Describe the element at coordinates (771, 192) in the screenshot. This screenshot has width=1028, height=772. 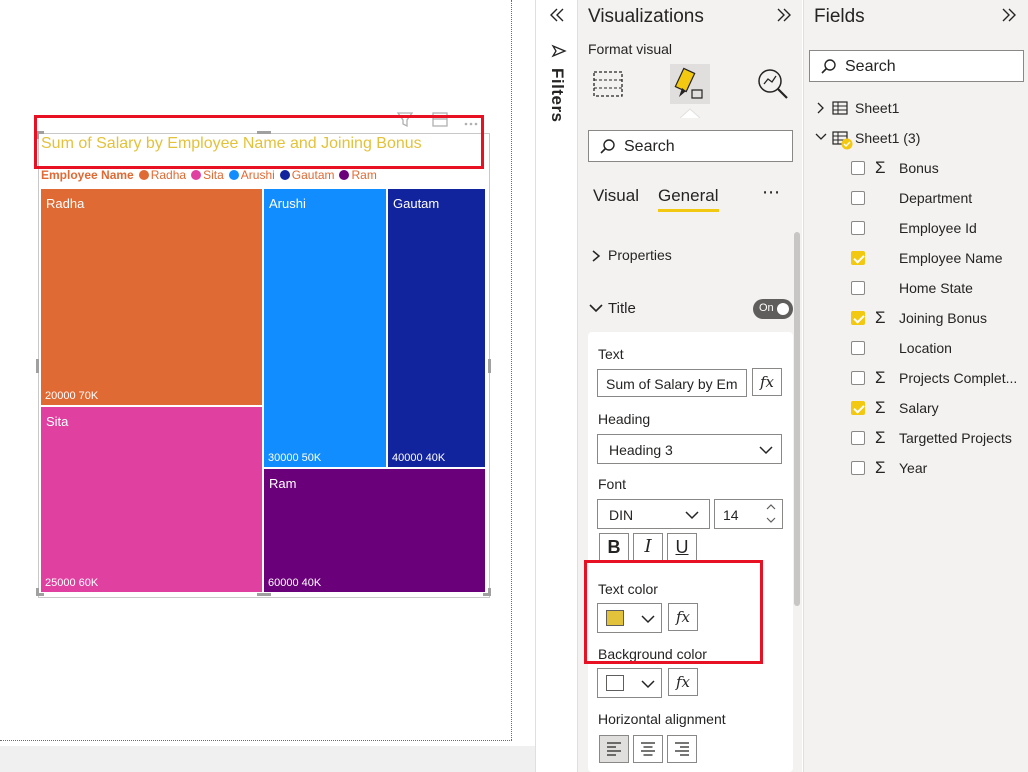
I see `more-options-button: ⋯` at that location.